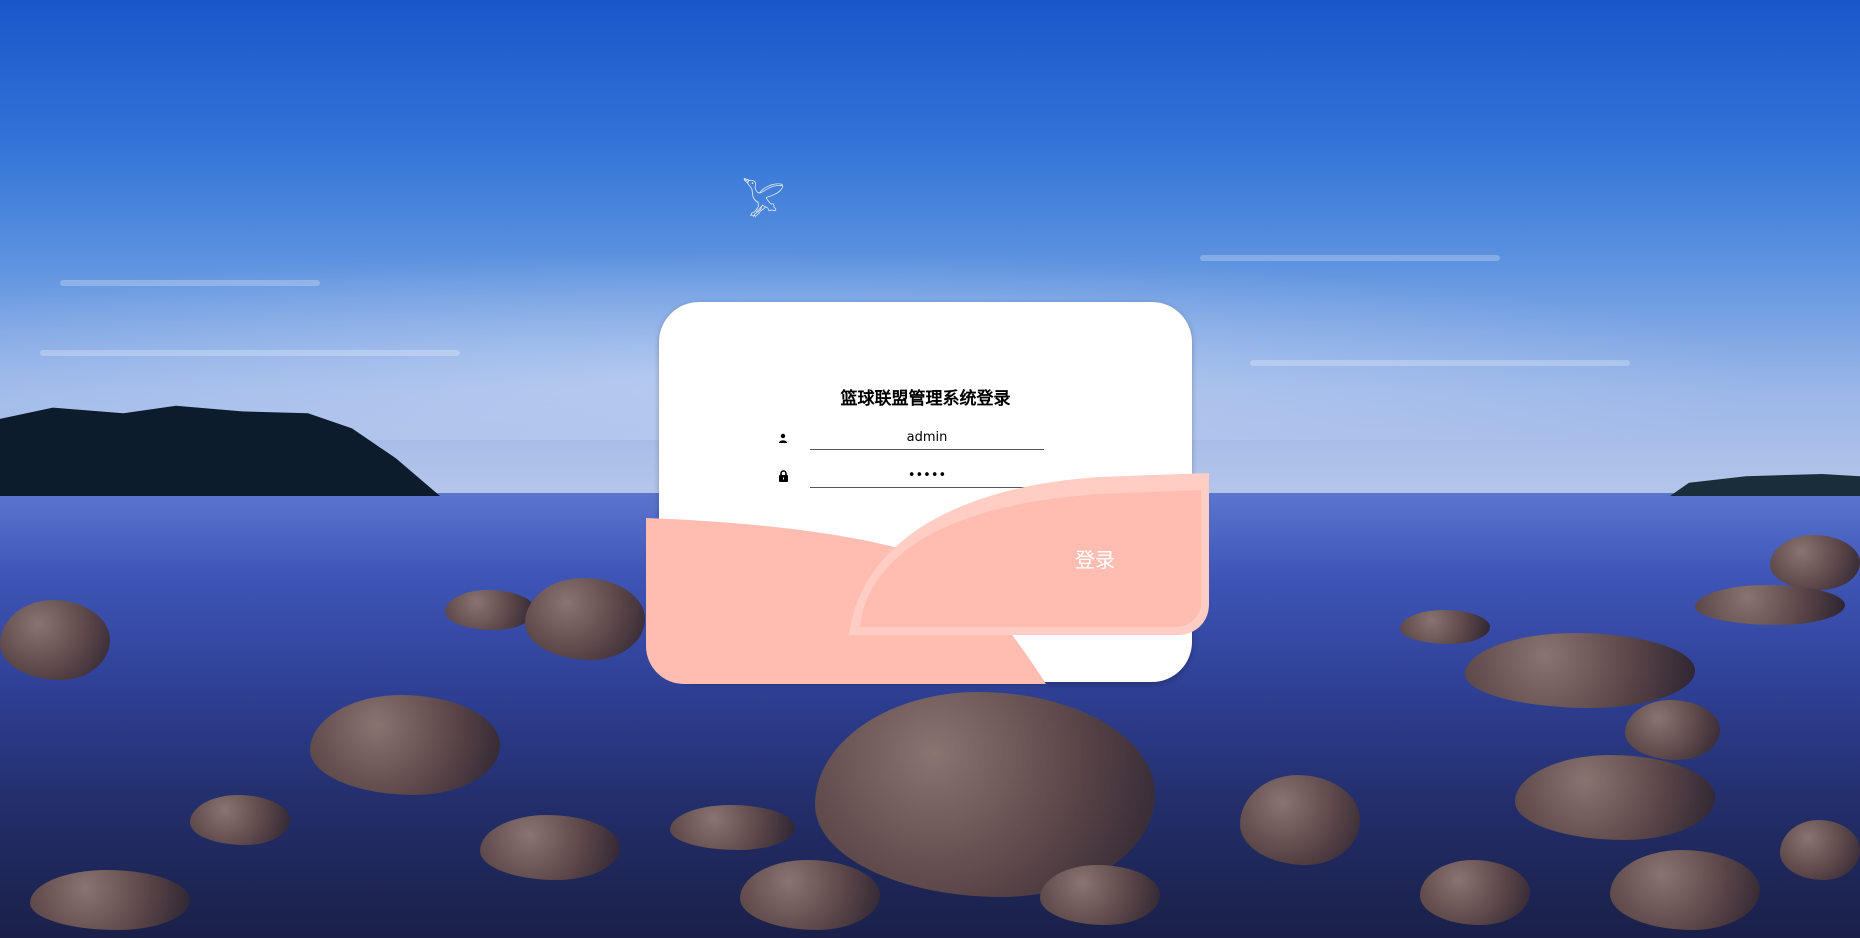  I want to click on login-button: 登录, so click(1095, 558).